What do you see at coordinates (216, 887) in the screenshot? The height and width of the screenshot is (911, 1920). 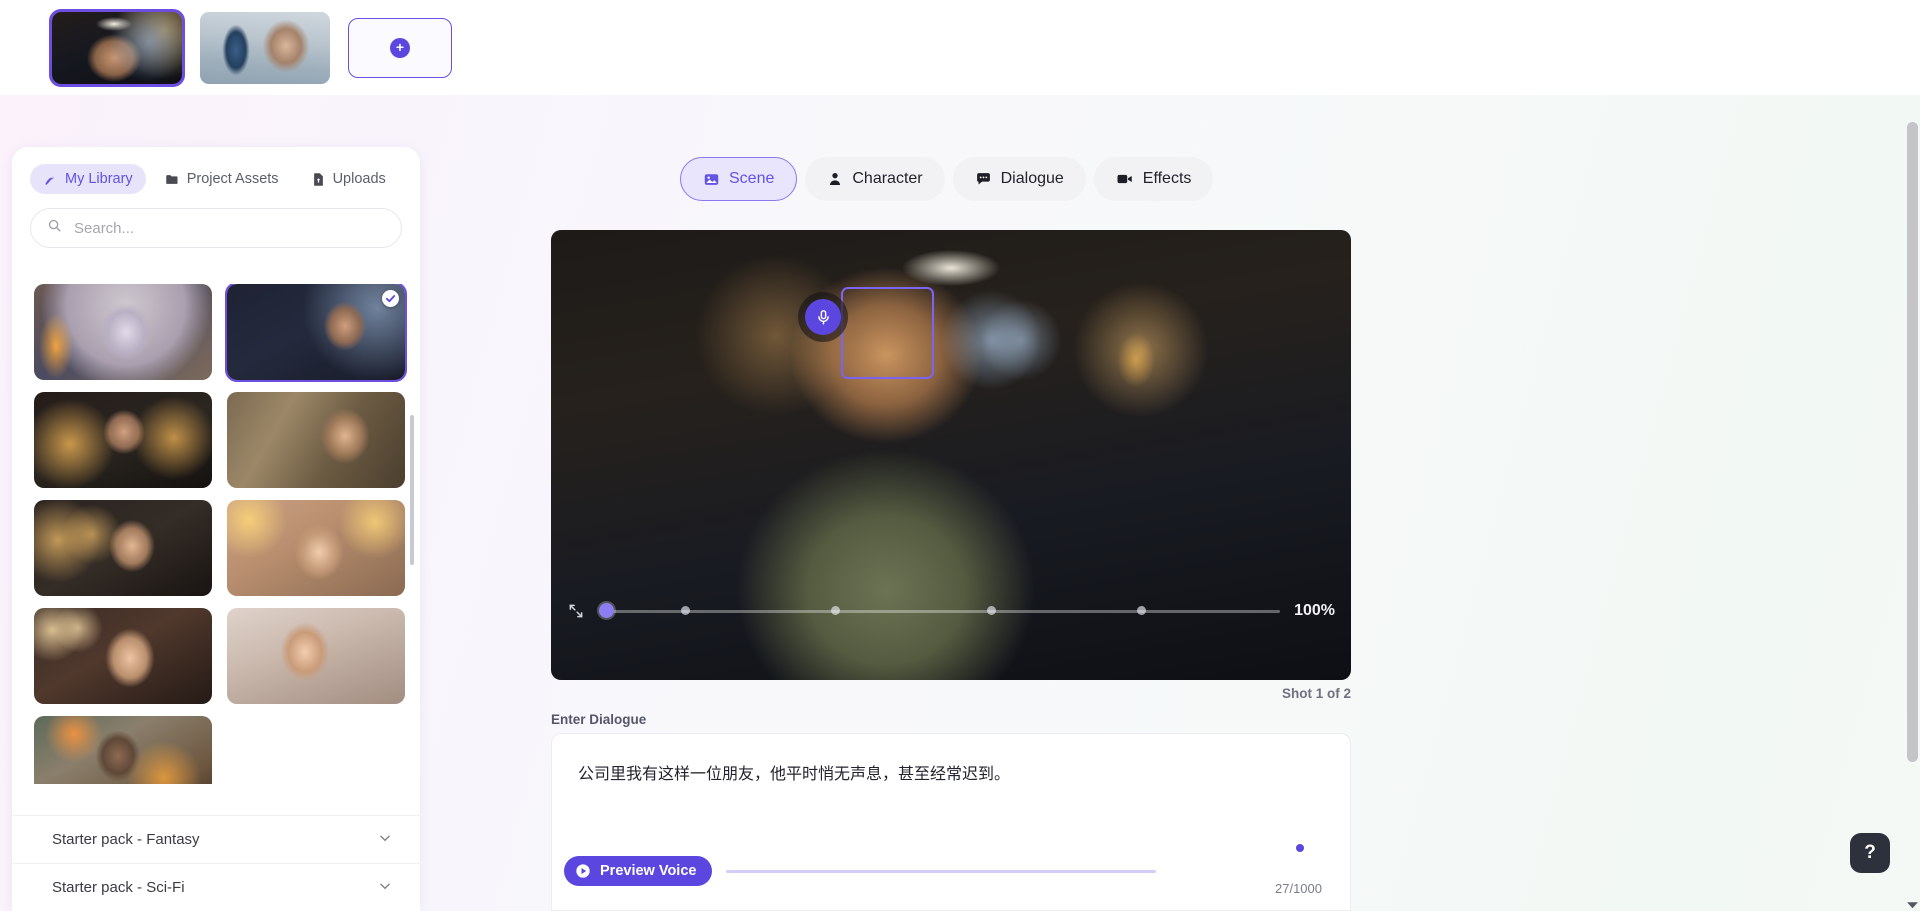 I see `starter-pack-scifi-row: Starter pack - Sci-Fi` at bounding box center [216, 887].